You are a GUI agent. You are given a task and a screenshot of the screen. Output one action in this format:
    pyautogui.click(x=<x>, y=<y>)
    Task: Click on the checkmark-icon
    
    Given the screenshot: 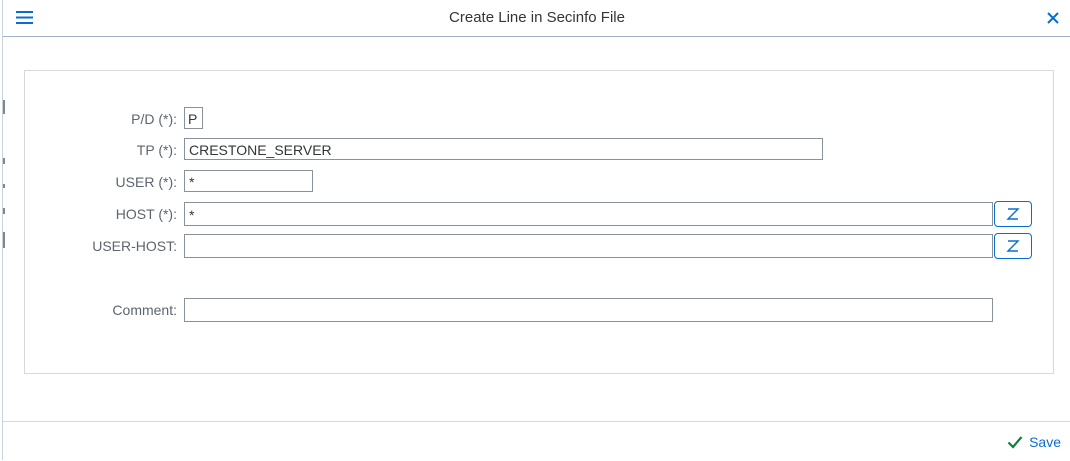 What is the action you would take?
    pyautogui.click(x=1015, y=442)
    